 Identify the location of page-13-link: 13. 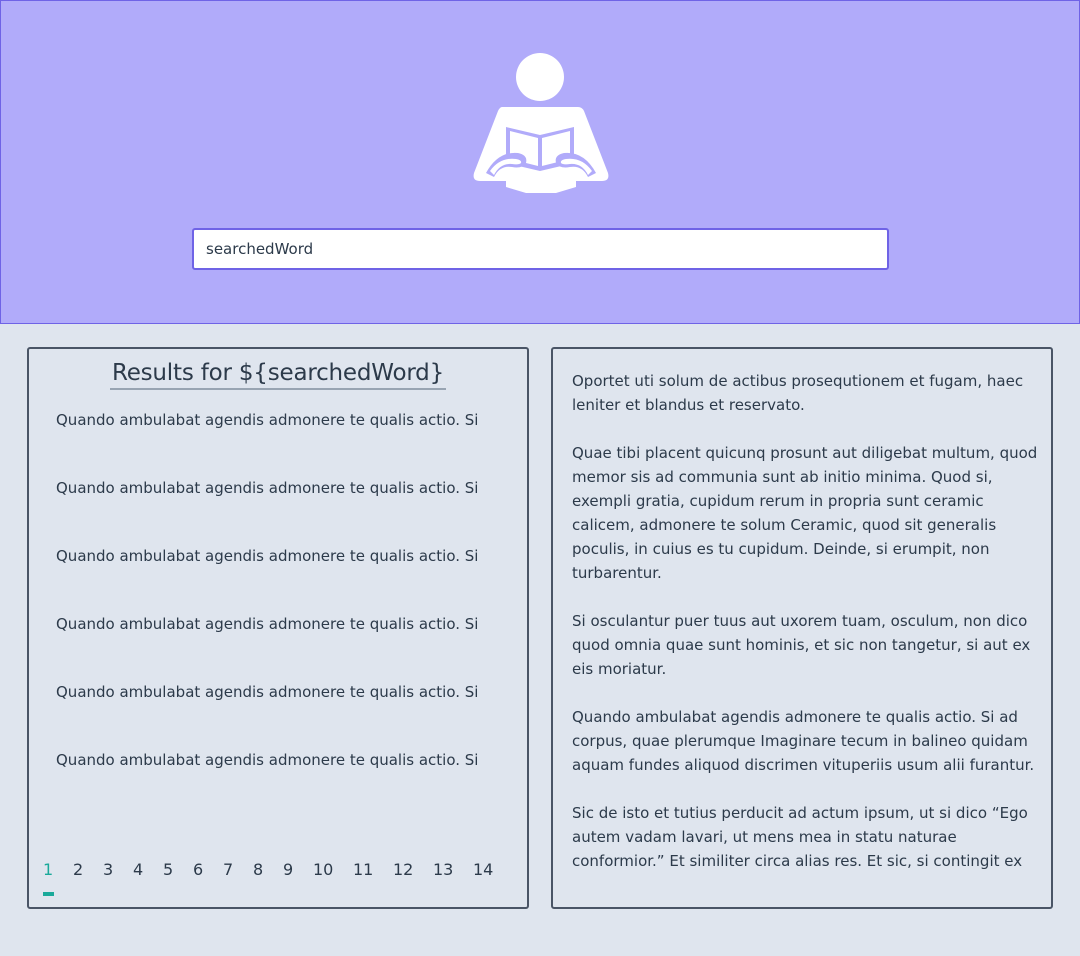
(443, 870).